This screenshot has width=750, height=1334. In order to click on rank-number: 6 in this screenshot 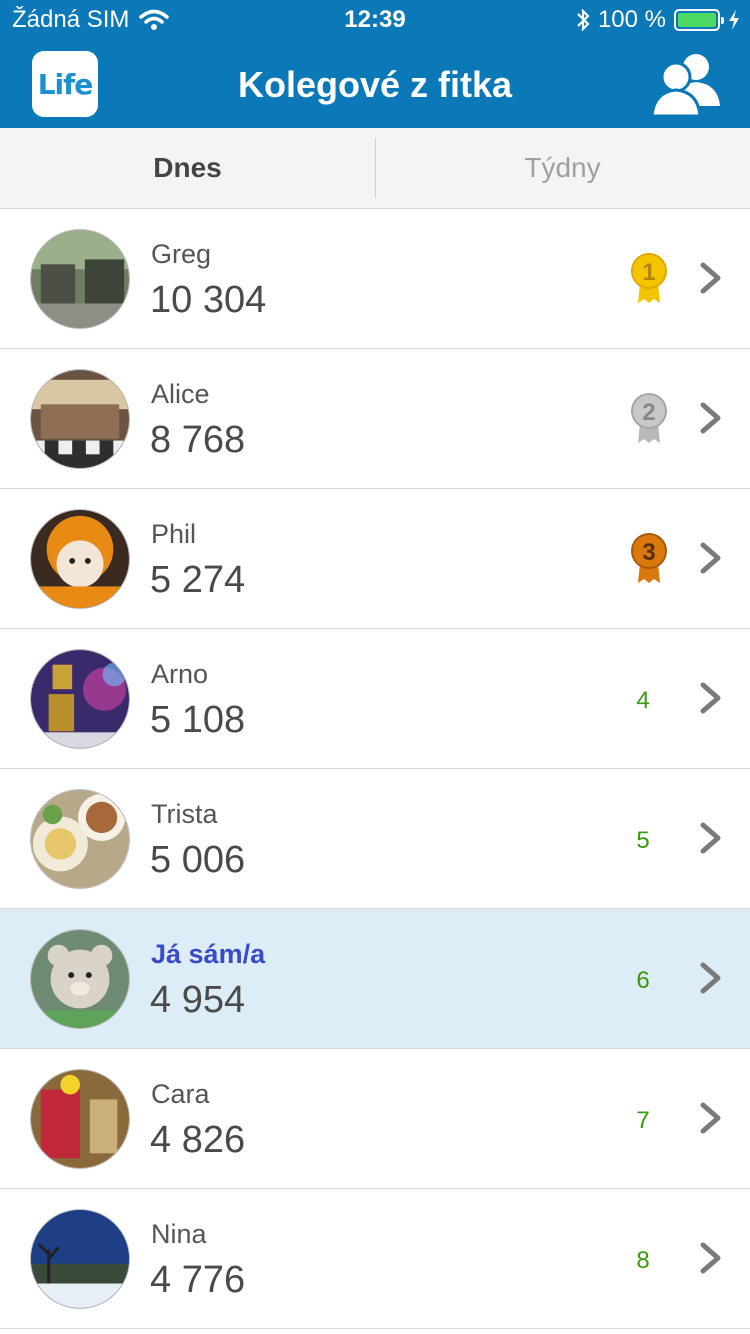, I will do `click(643, 980)`.